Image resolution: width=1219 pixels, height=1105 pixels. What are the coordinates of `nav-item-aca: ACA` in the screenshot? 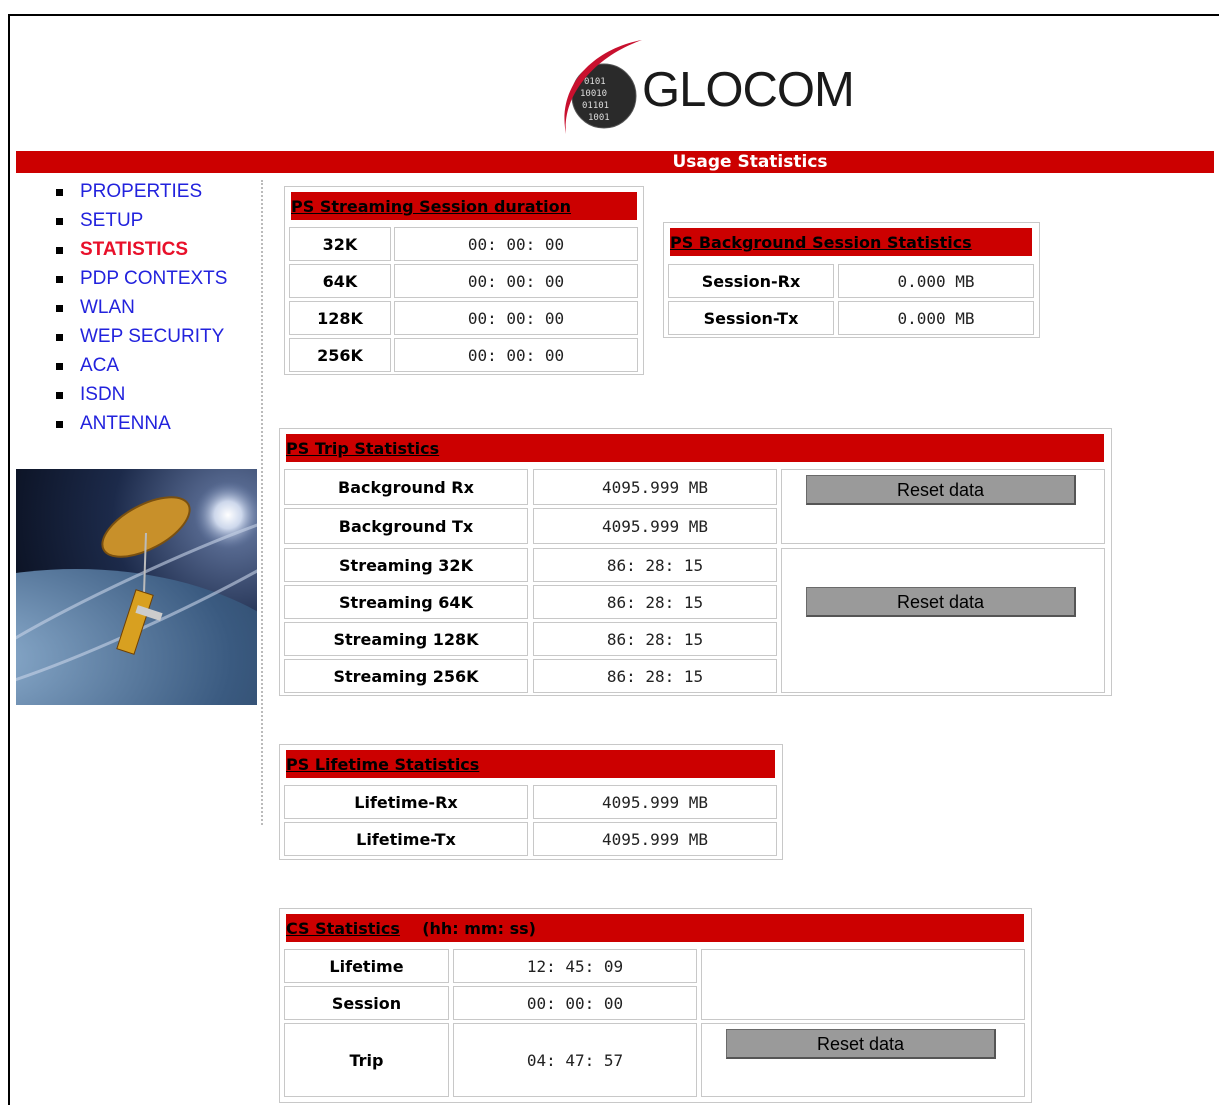 It's located at (140, 368).